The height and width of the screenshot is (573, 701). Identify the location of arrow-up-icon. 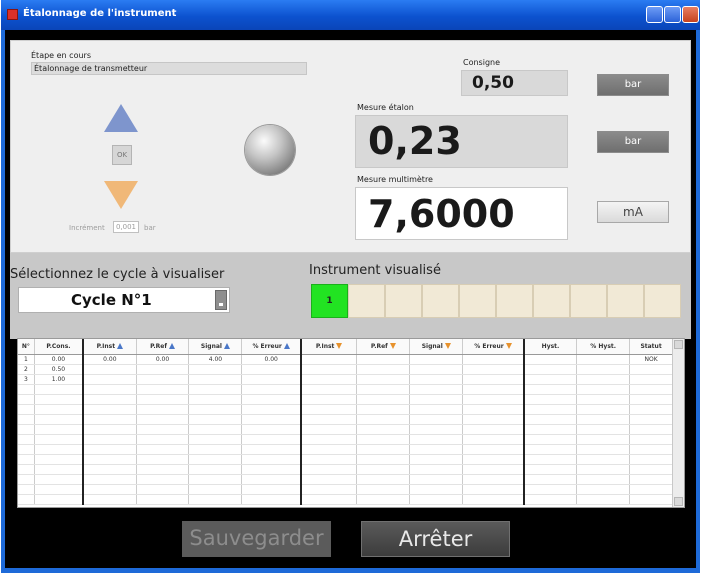
(121, 118).